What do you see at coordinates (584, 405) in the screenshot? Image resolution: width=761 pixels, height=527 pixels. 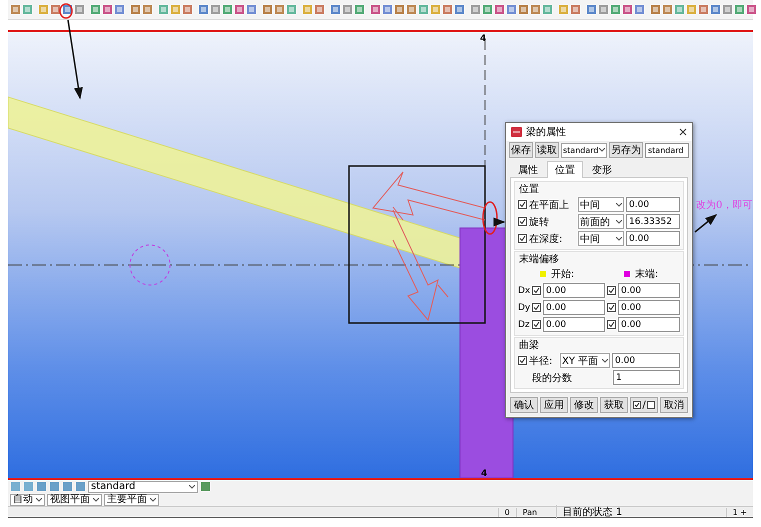 I see `dialog-button: 修改` at bounding box center [584, 405].